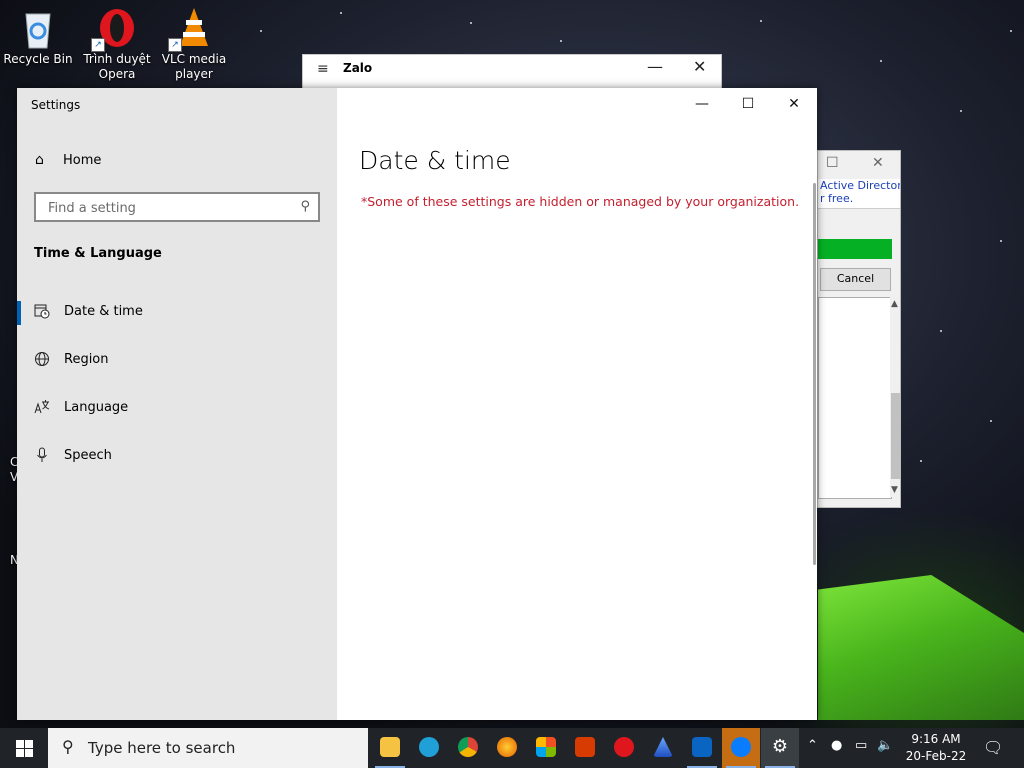 The height and width of the screenshot is (768, 1024). What do you see at coordinates (19, 313) in the screenshot?
I see `selected-indicator` at bounding box center [19, 313].